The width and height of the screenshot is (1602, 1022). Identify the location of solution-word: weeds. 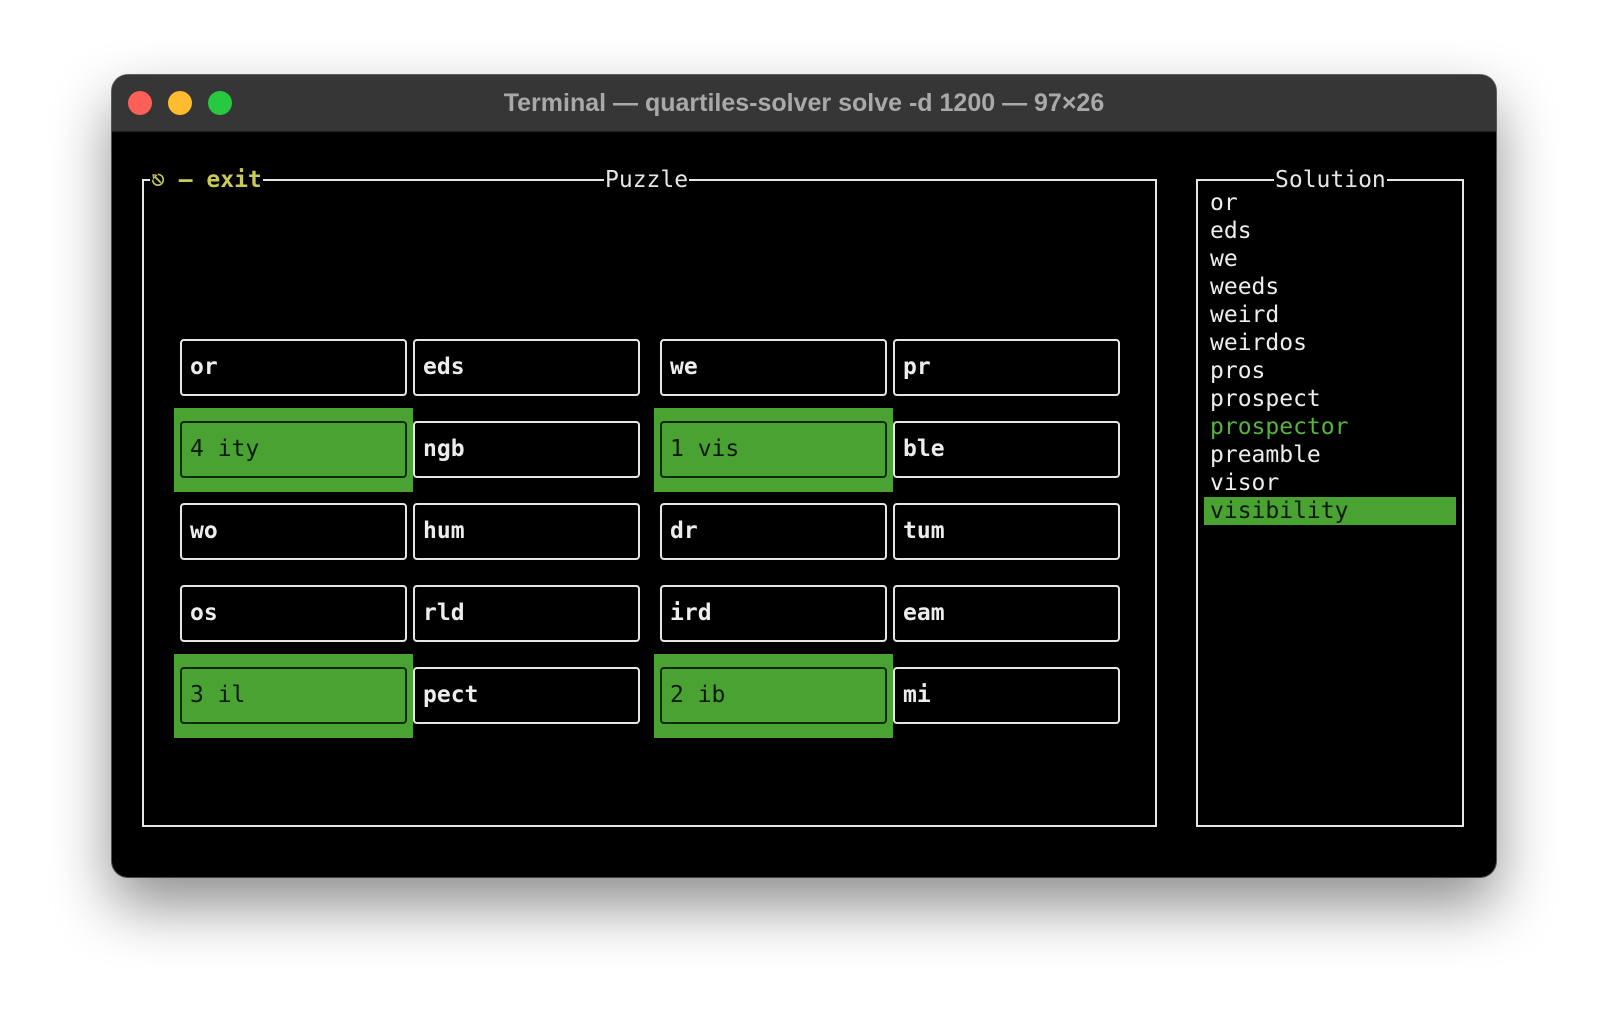
(1245, 287).